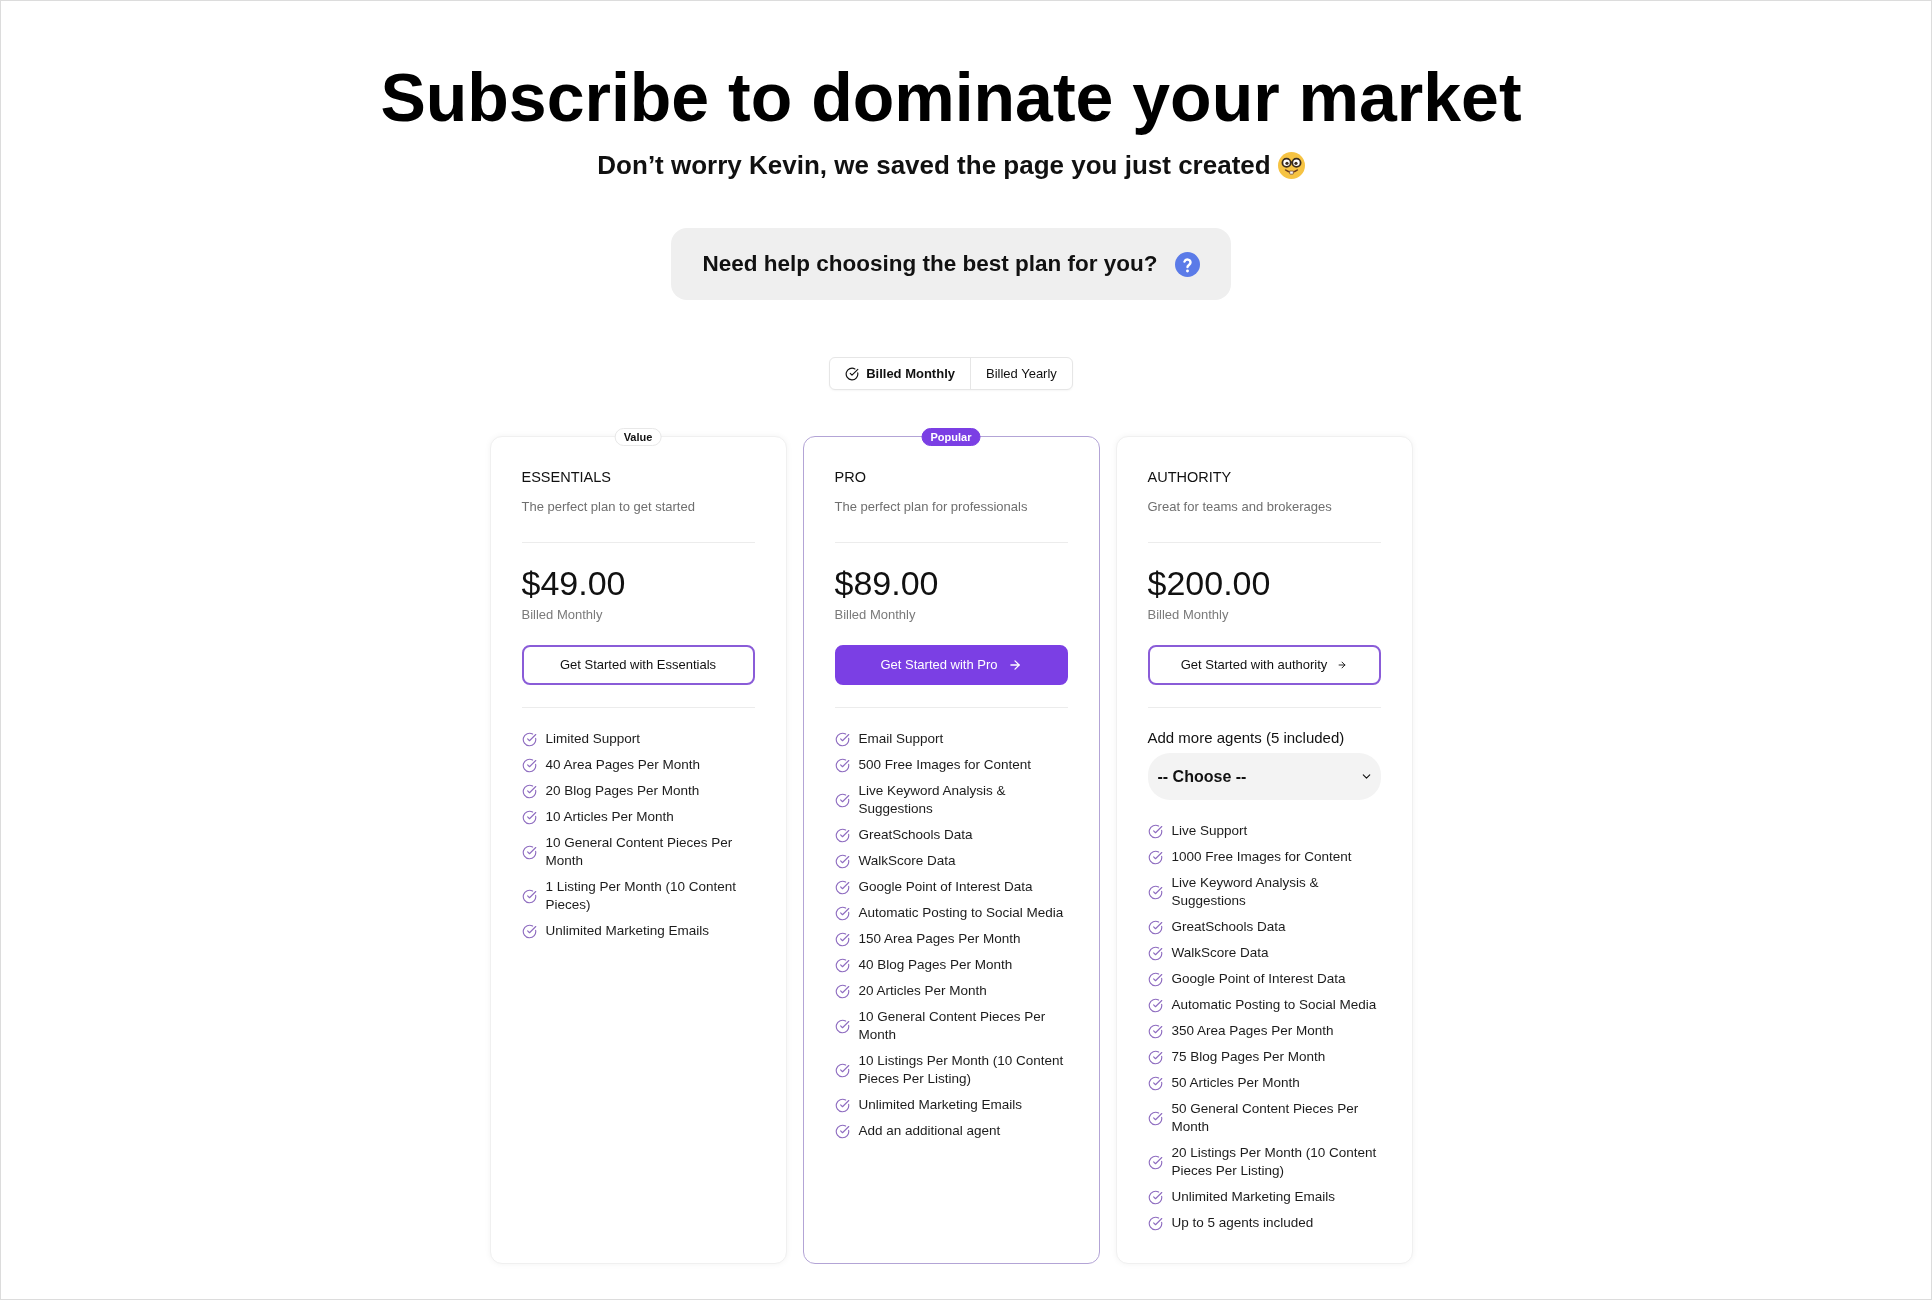 Image resolution: width=1932 pixels, height=1300 pixels. Describe the element at coordinates (951, 97) in the screenshot. I see `page-title: Subscribe to dominate your market` at that location.